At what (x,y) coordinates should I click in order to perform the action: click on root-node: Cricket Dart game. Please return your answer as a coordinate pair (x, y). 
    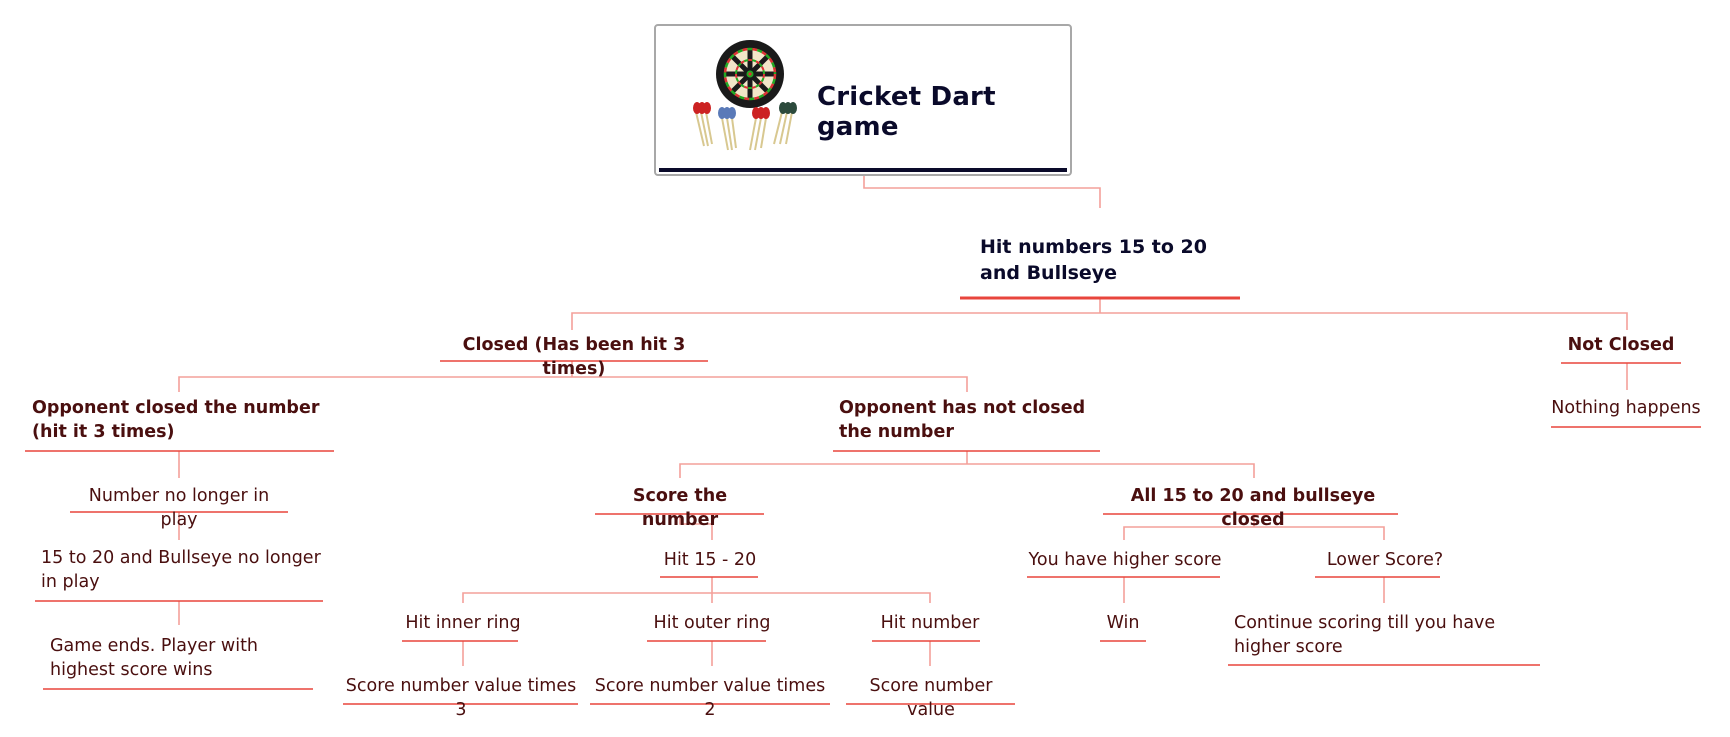
    Looking at the image, I should click on (863, 100).